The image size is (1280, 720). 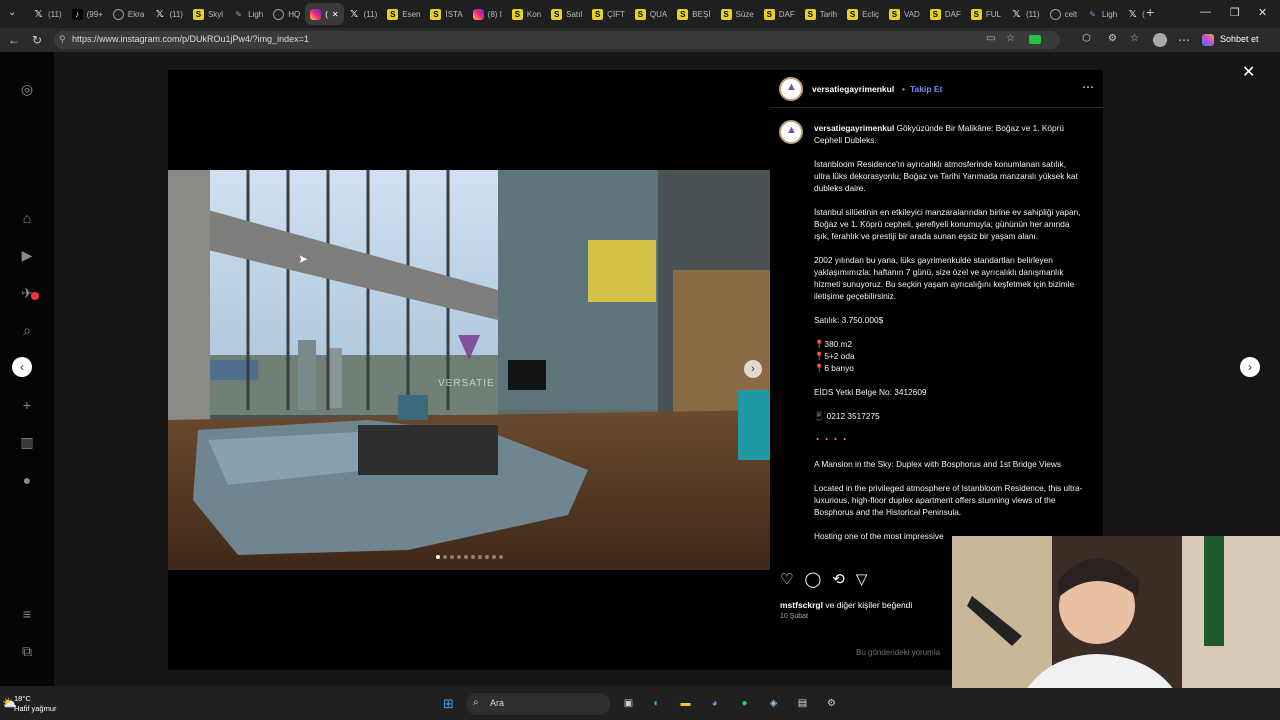 I want to click on spotify-icon: ●, so click(x=744, y=703).